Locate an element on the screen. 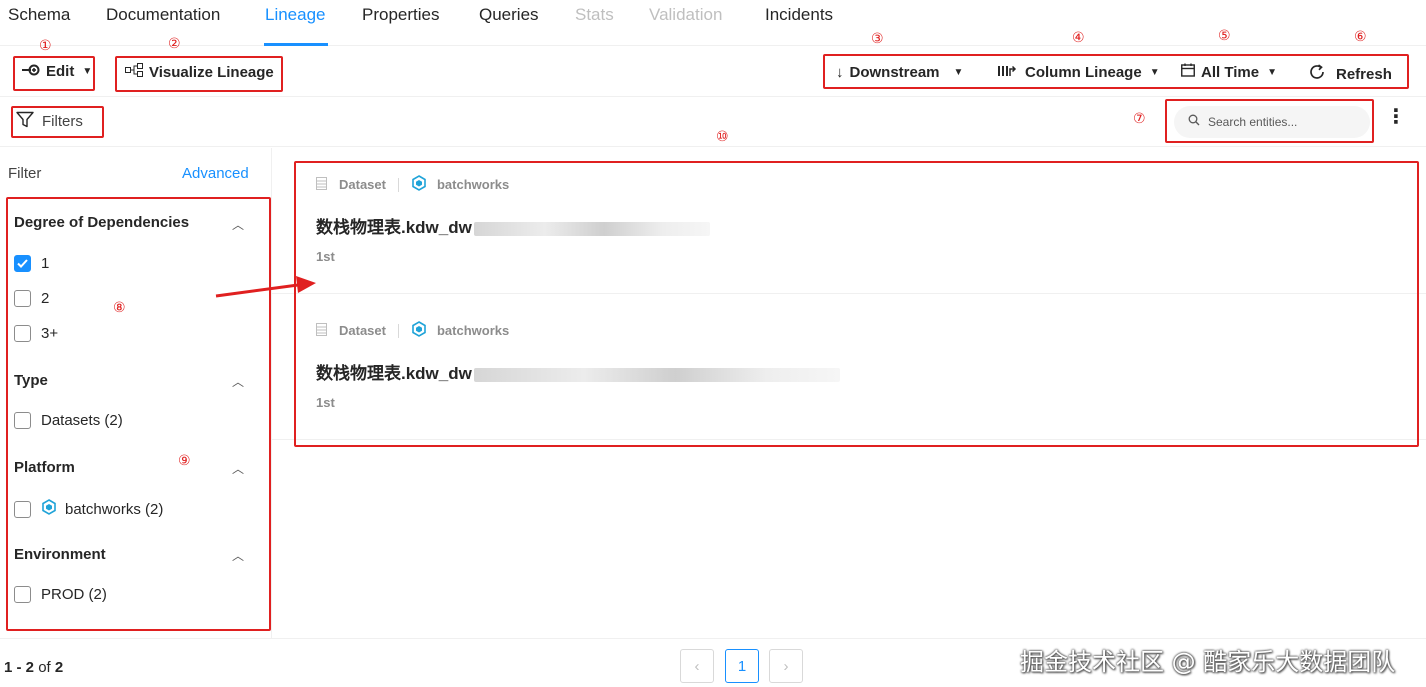 The image size is (1426, 687). refresh-label: Refresh is located at coordinates (1364, 74).